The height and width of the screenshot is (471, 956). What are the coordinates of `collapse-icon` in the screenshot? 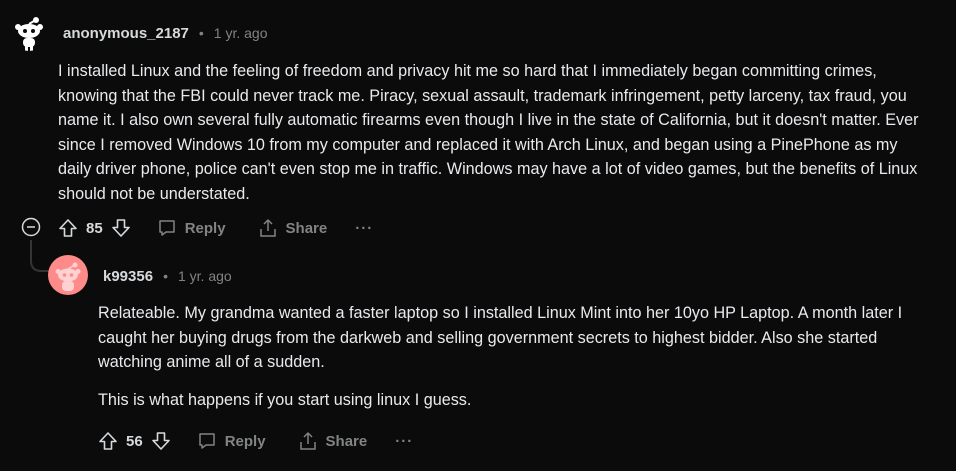 It's located at (31, 227).